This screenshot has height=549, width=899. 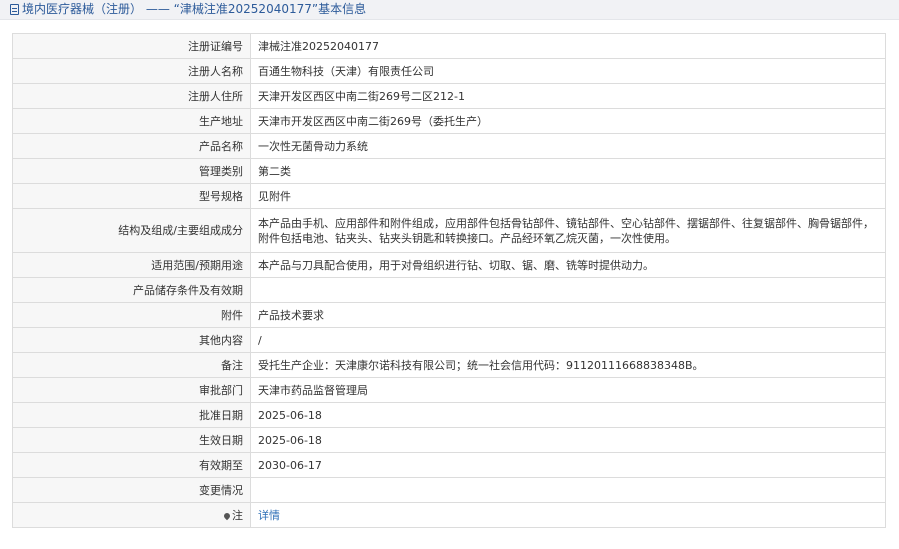 What do you see at coordinates (131, 146) in the screenshot?
I see `row-label: 产品名称` at bounding box center [131, 146].